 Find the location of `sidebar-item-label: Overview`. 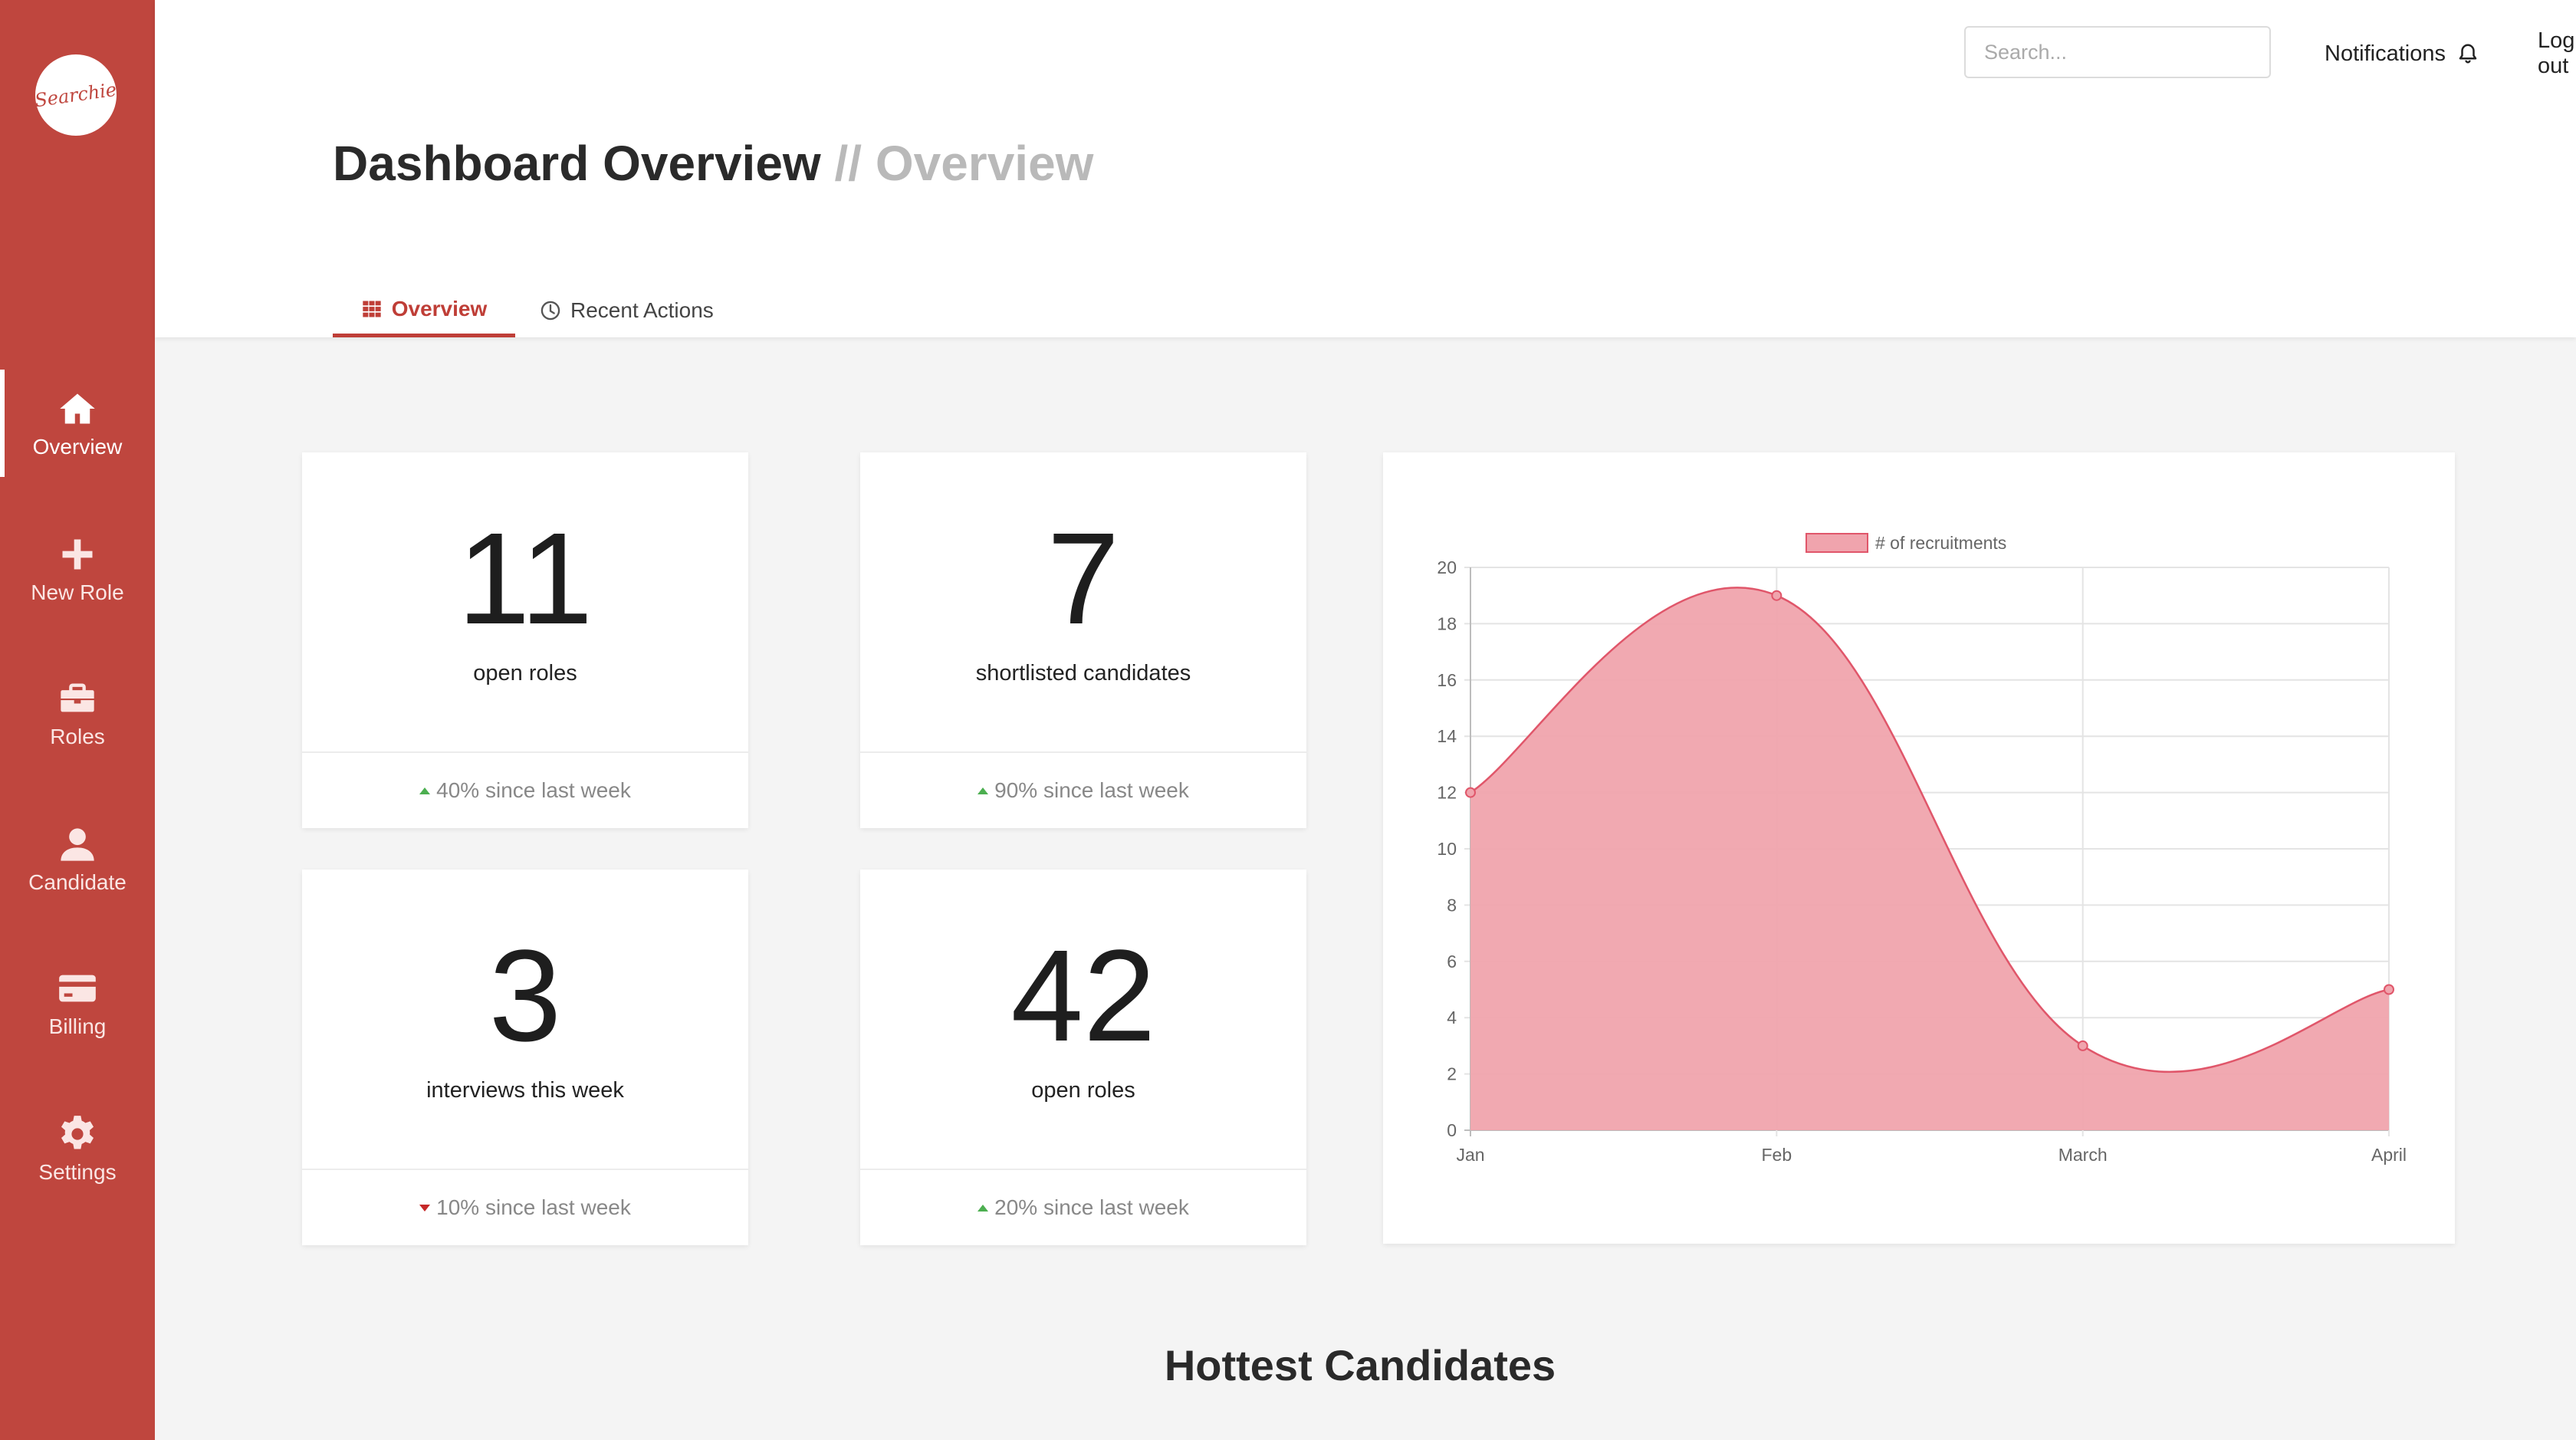

sidebar-item-label: Overview is located at coordinates (77, 447).